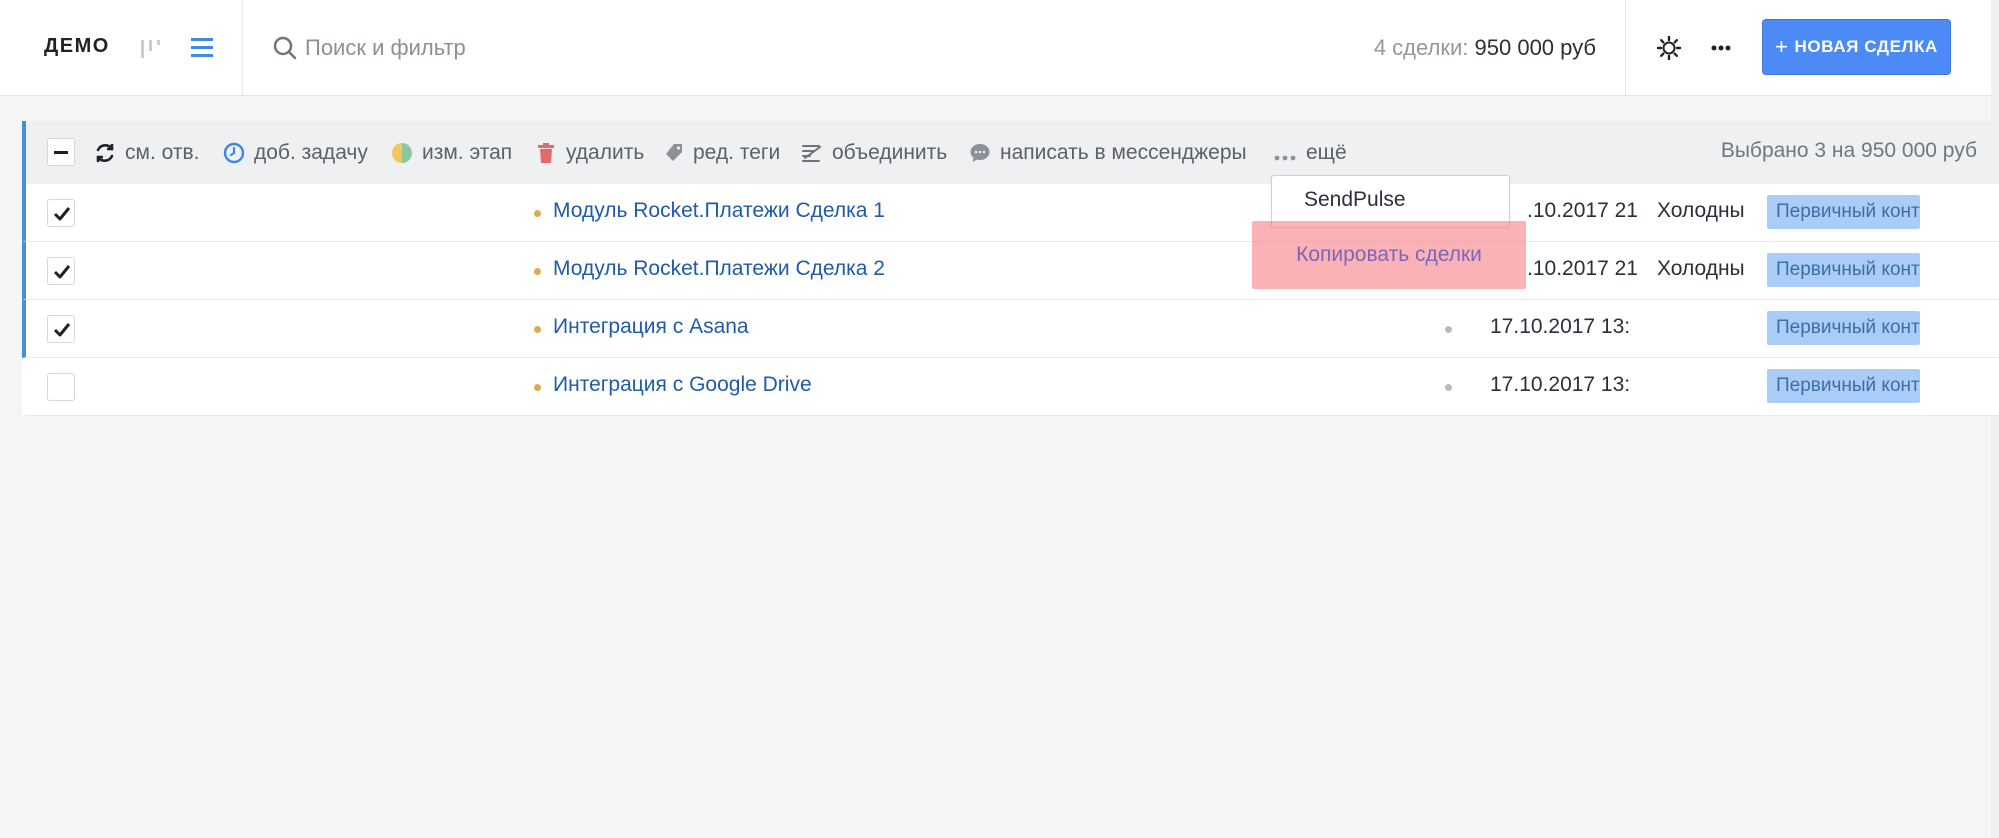 The image size is (1999, 838). I want to click on change-stage-label: изм. этап, so click(467, 152).